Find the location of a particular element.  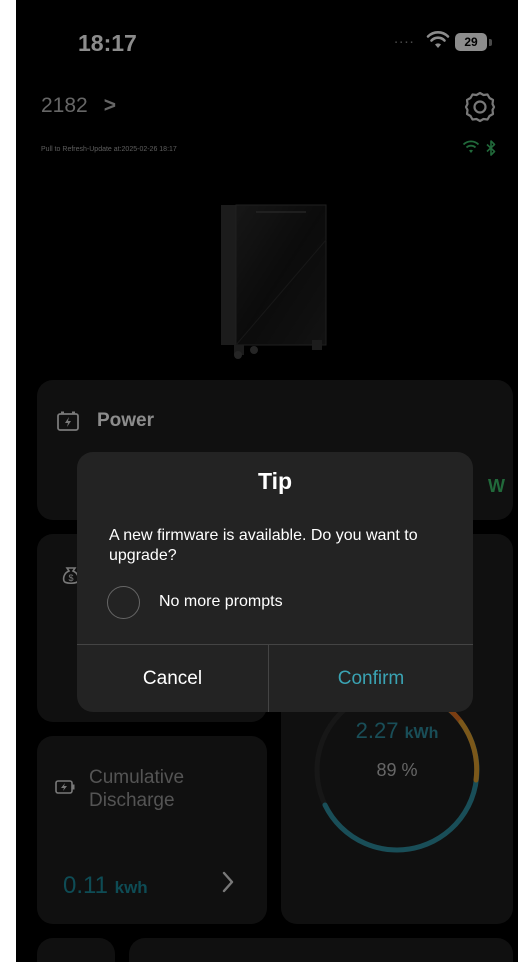

confirm-button: Confirm is located at coordinates (371, 678).